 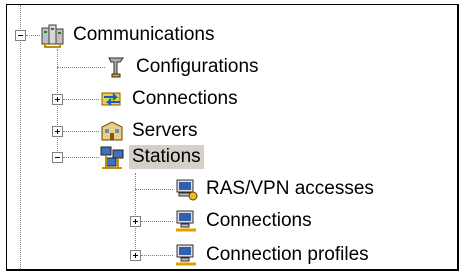 I want to click on collapse-toggle-stations, so click(x=57, y=157).